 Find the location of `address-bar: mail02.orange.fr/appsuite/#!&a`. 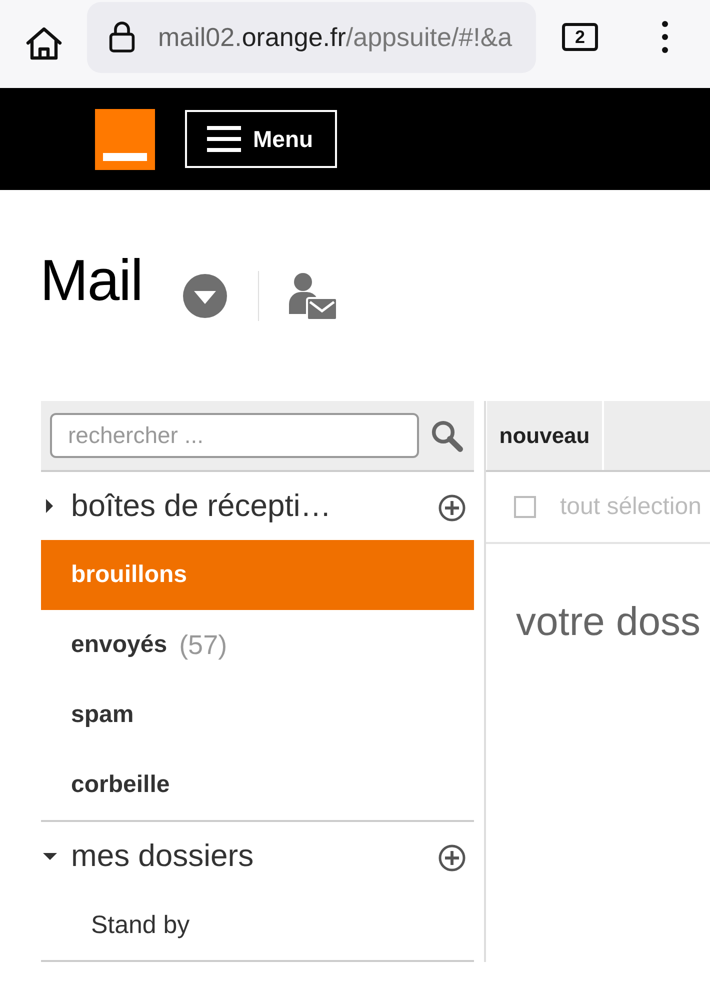

address-bar: mail02.orange.fr/appsuite/#!&a is located at coordinates (311, 37).